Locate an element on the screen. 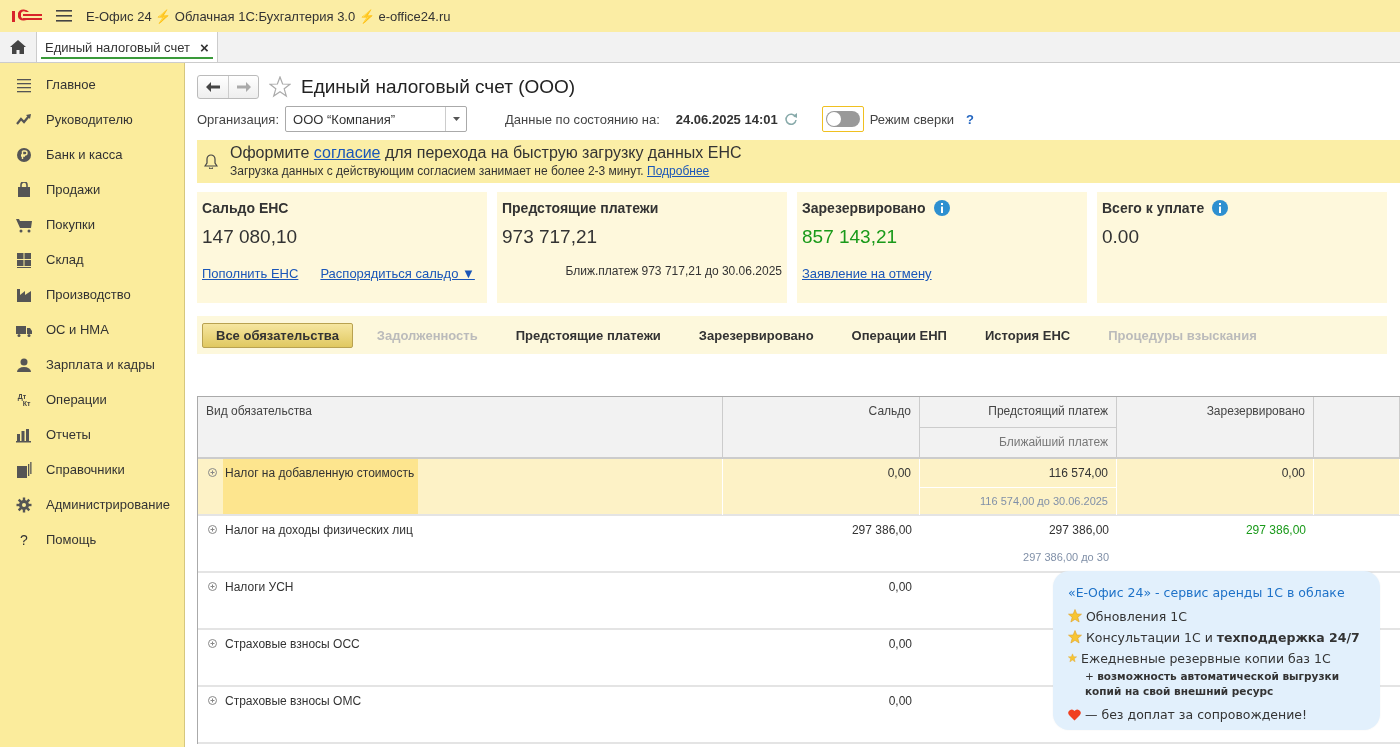 The width and height of the screenshot is (1400, 747). help-icon: ? is located at coordinates (24, 539).